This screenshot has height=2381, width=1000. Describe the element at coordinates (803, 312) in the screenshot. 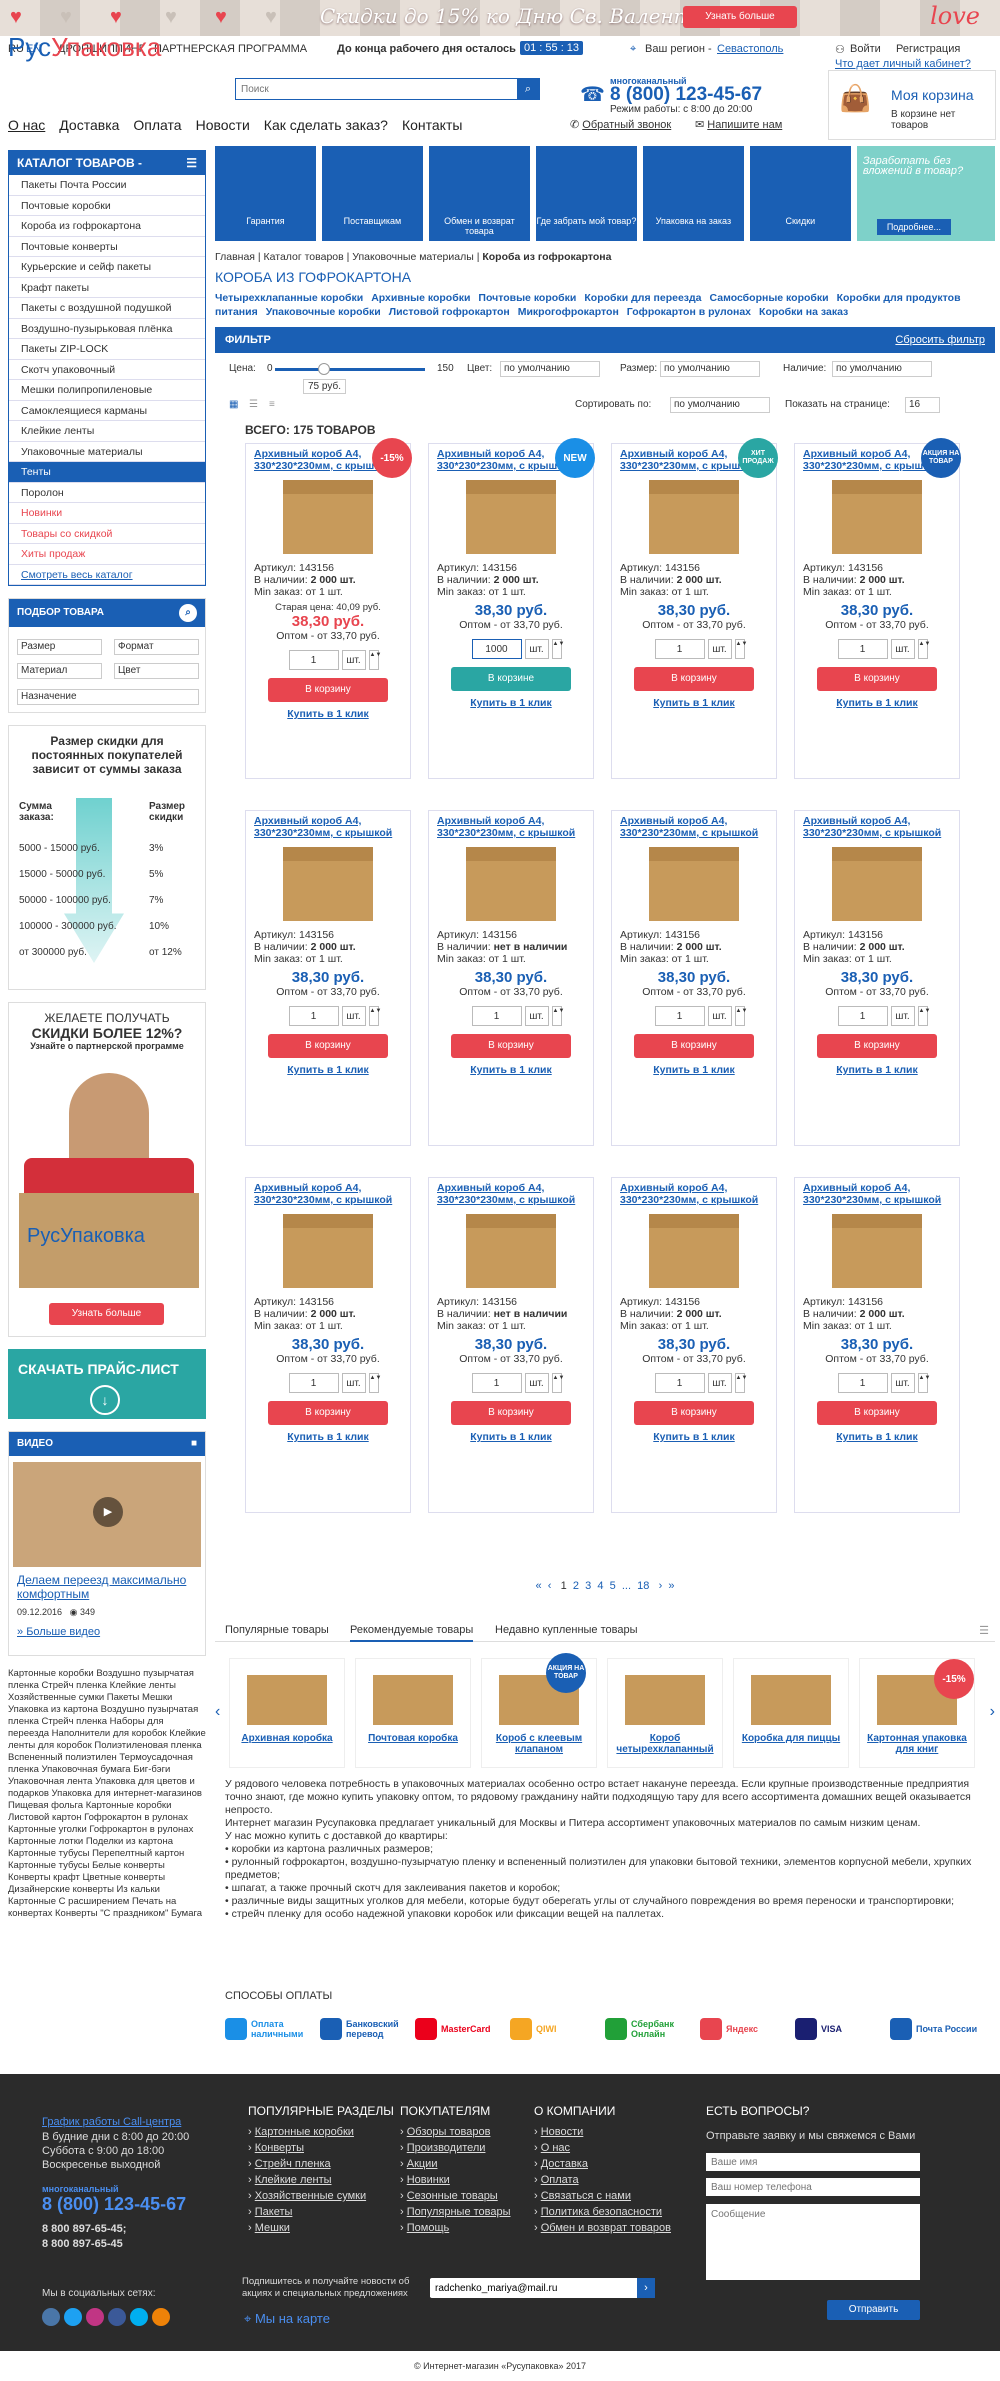

I see `subcat-link: Коробки на заказ` at that location.